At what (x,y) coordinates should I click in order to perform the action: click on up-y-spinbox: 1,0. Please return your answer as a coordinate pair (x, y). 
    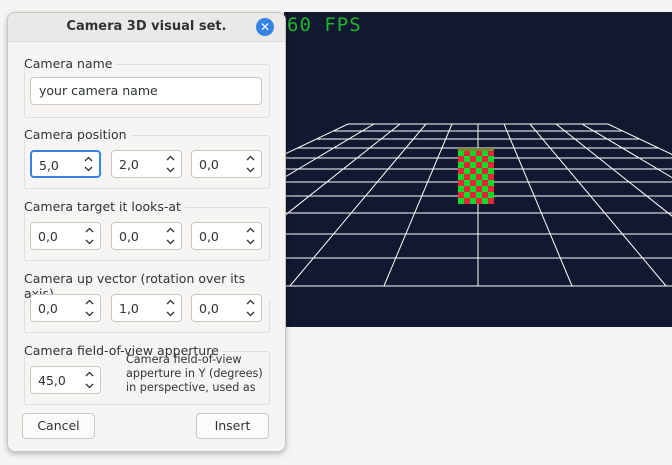
    Looking at the image, I should click on (146, 308).